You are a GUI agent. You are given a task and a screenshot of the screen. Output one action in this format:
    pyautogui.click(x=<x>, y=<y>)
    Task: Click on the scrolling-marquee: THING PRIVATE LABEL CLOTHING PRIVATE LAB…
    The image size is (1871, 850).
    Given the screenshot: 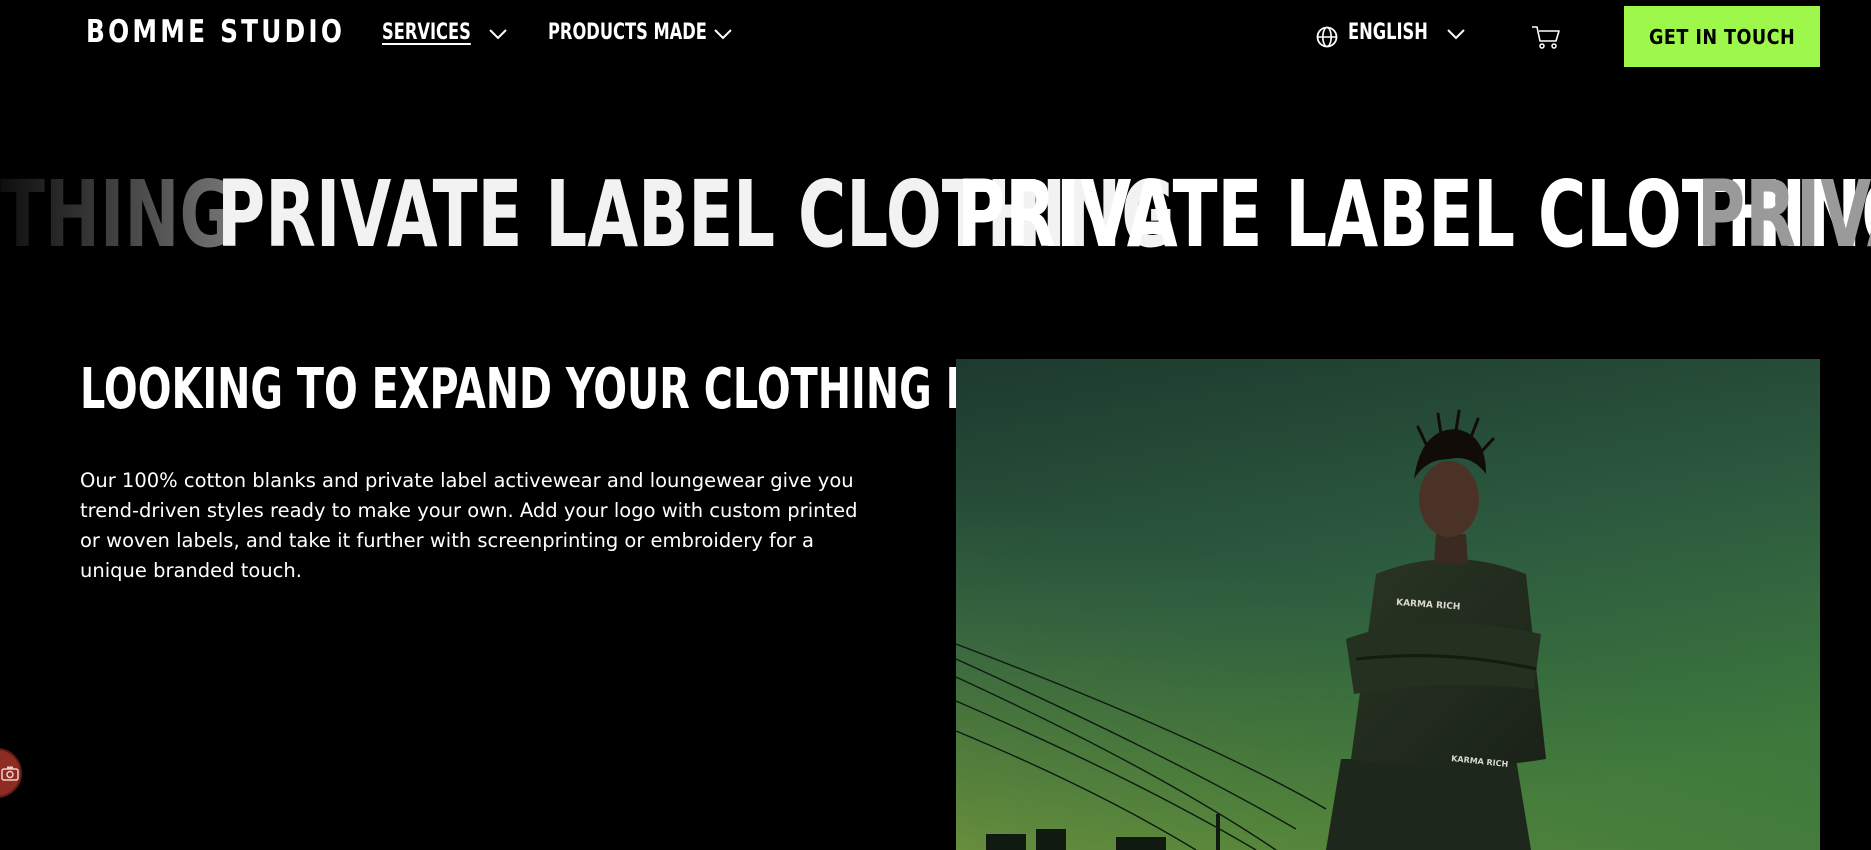 What is the action you would take?
    pyautogui.click(x=935, y=215)
    